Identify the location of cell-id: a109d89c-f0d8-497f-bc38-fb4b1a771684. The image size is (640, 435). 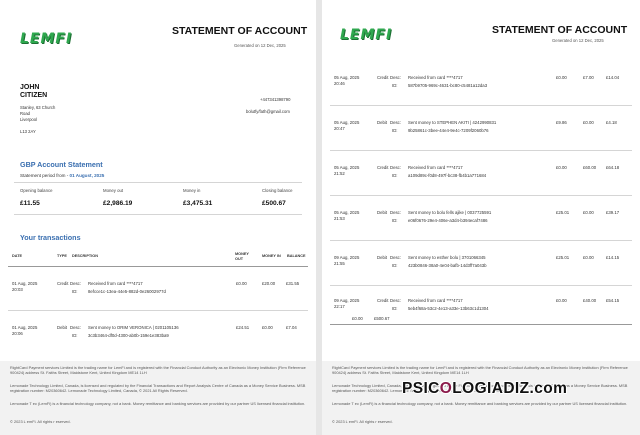
(447, 175).